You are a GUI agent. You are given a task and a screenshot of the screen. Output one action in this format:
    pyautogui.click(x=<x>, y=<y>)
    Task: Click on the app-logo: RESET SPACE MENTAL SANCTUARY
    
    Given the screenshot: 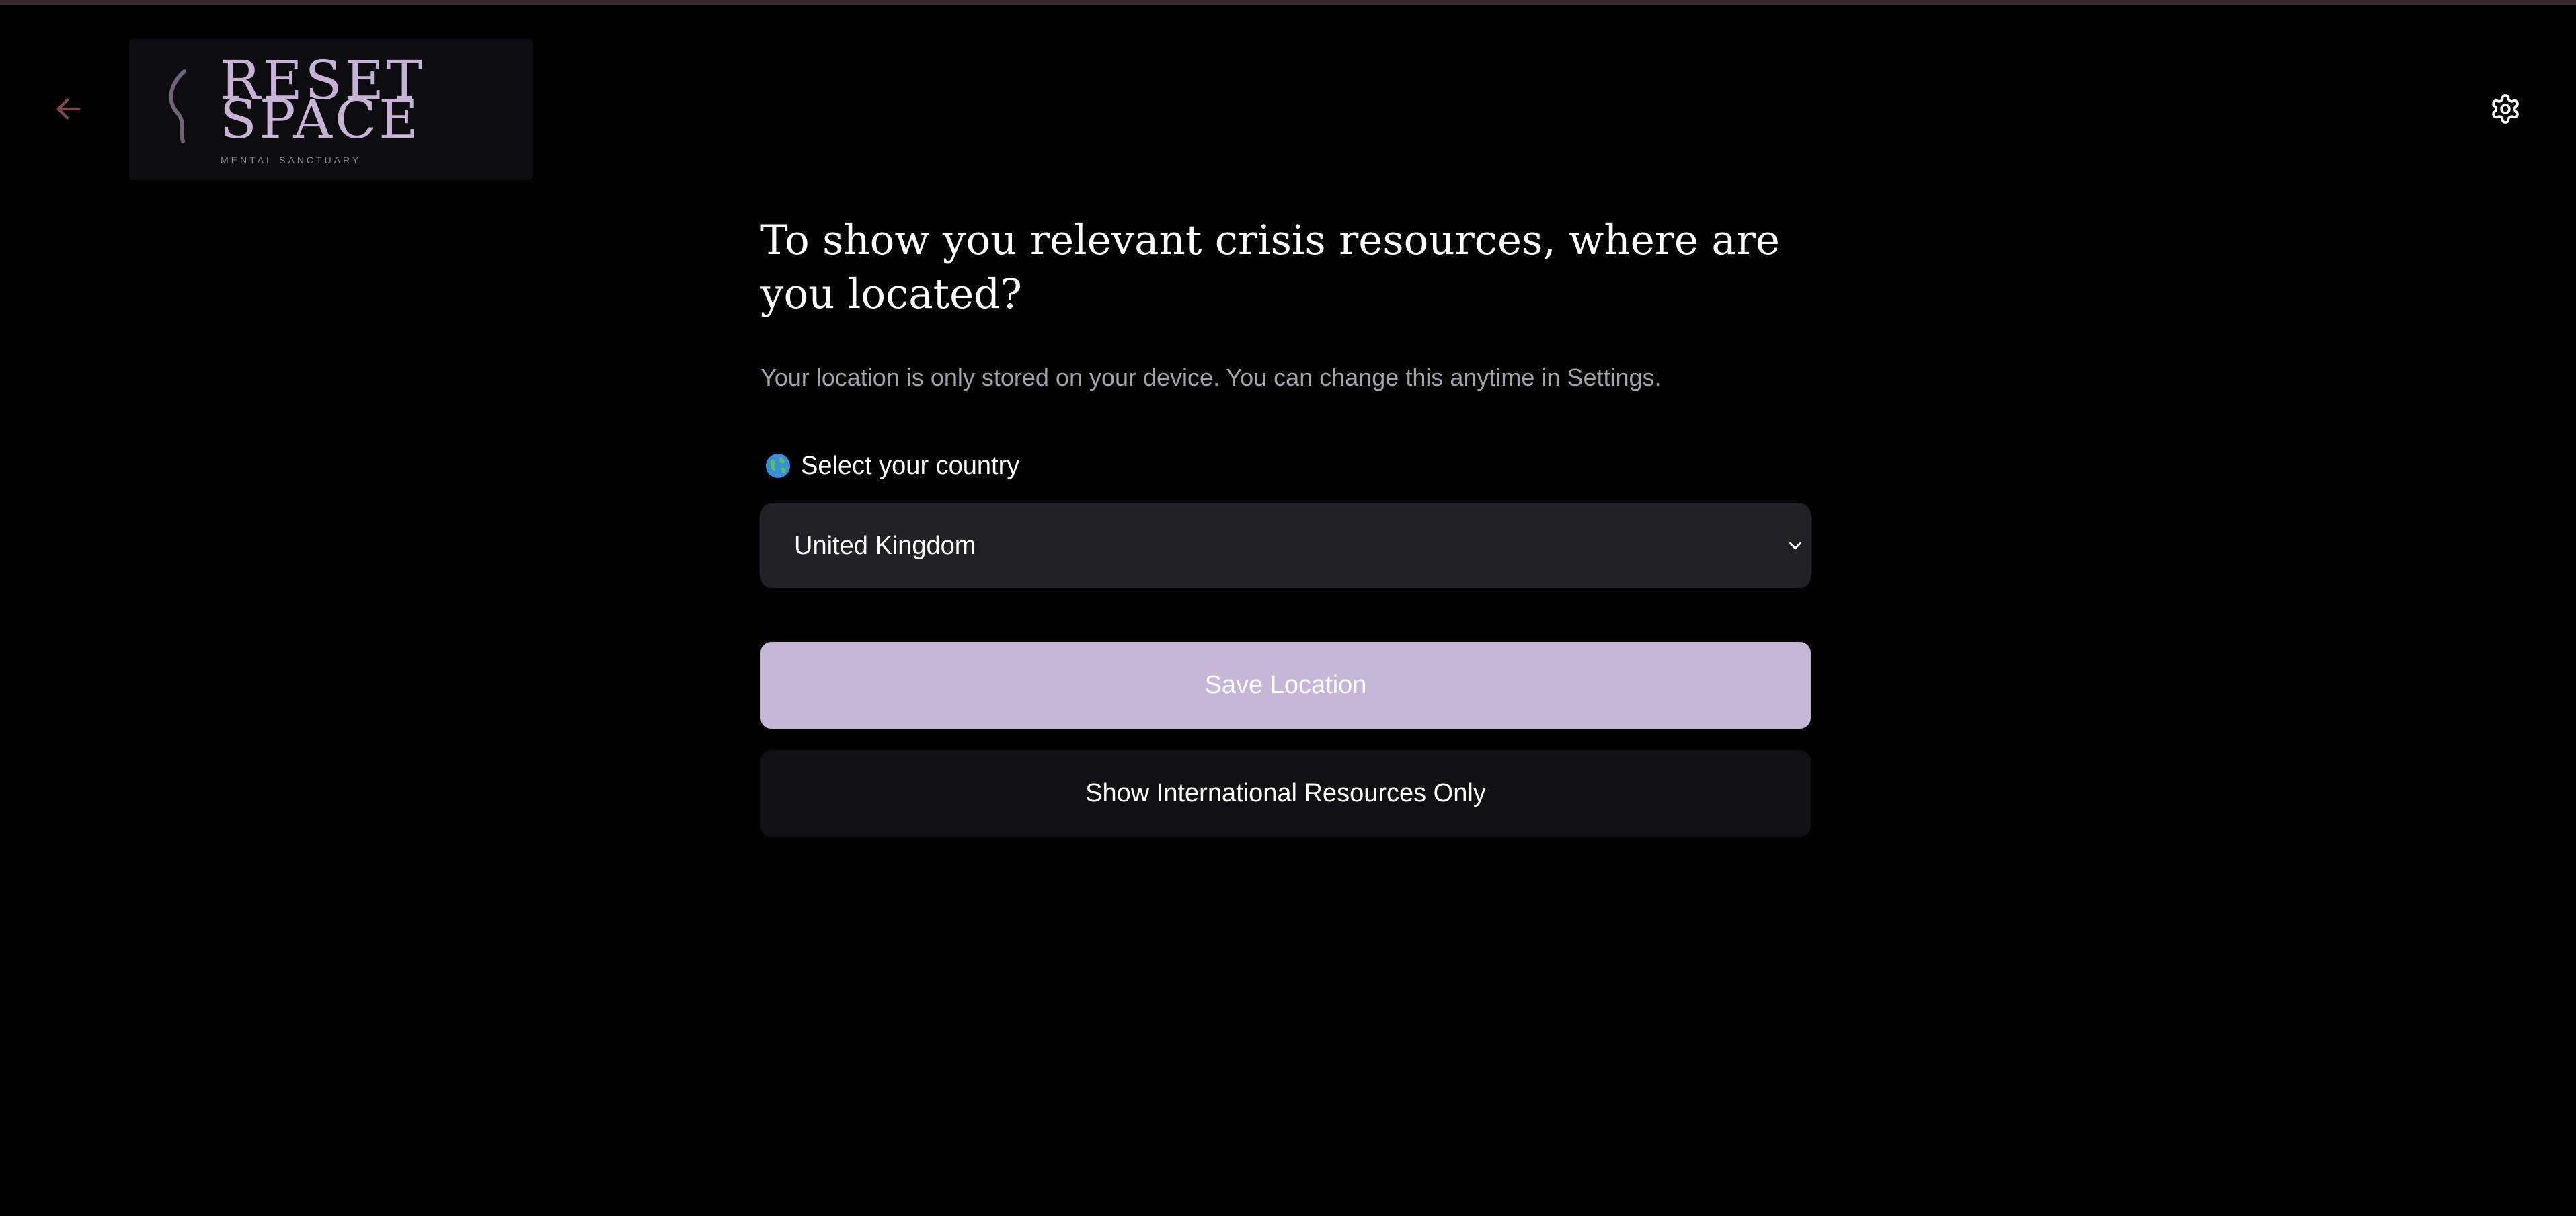 What is the action you would take?
    pyautogui.click(x=331, y=110)
    